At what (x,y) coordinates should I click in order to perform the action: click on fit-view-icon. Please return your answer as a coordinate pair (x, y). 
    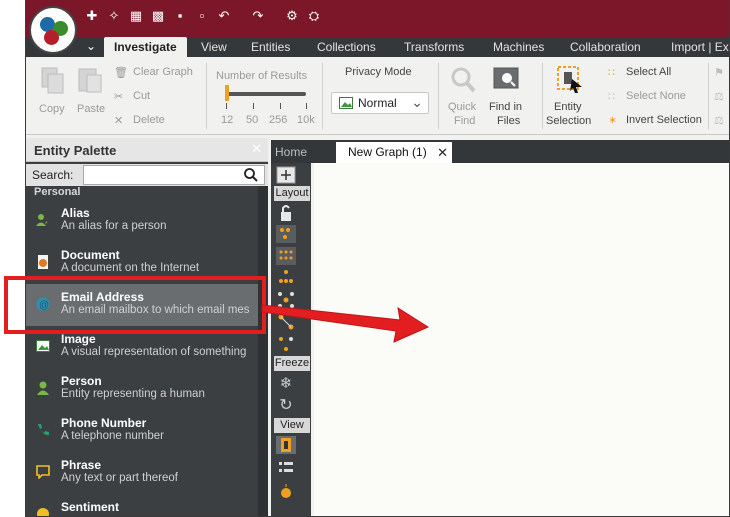
    Looking at the image, I should click on (286, 175).